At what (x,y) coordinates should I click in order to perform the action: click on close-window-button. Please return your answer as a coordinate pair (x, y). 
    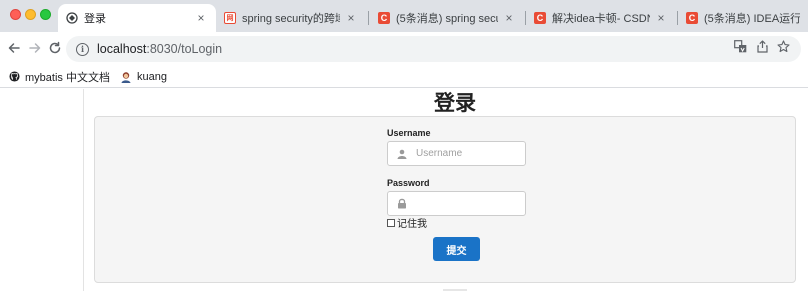
    Looking at the image, I should click on (15, 14).